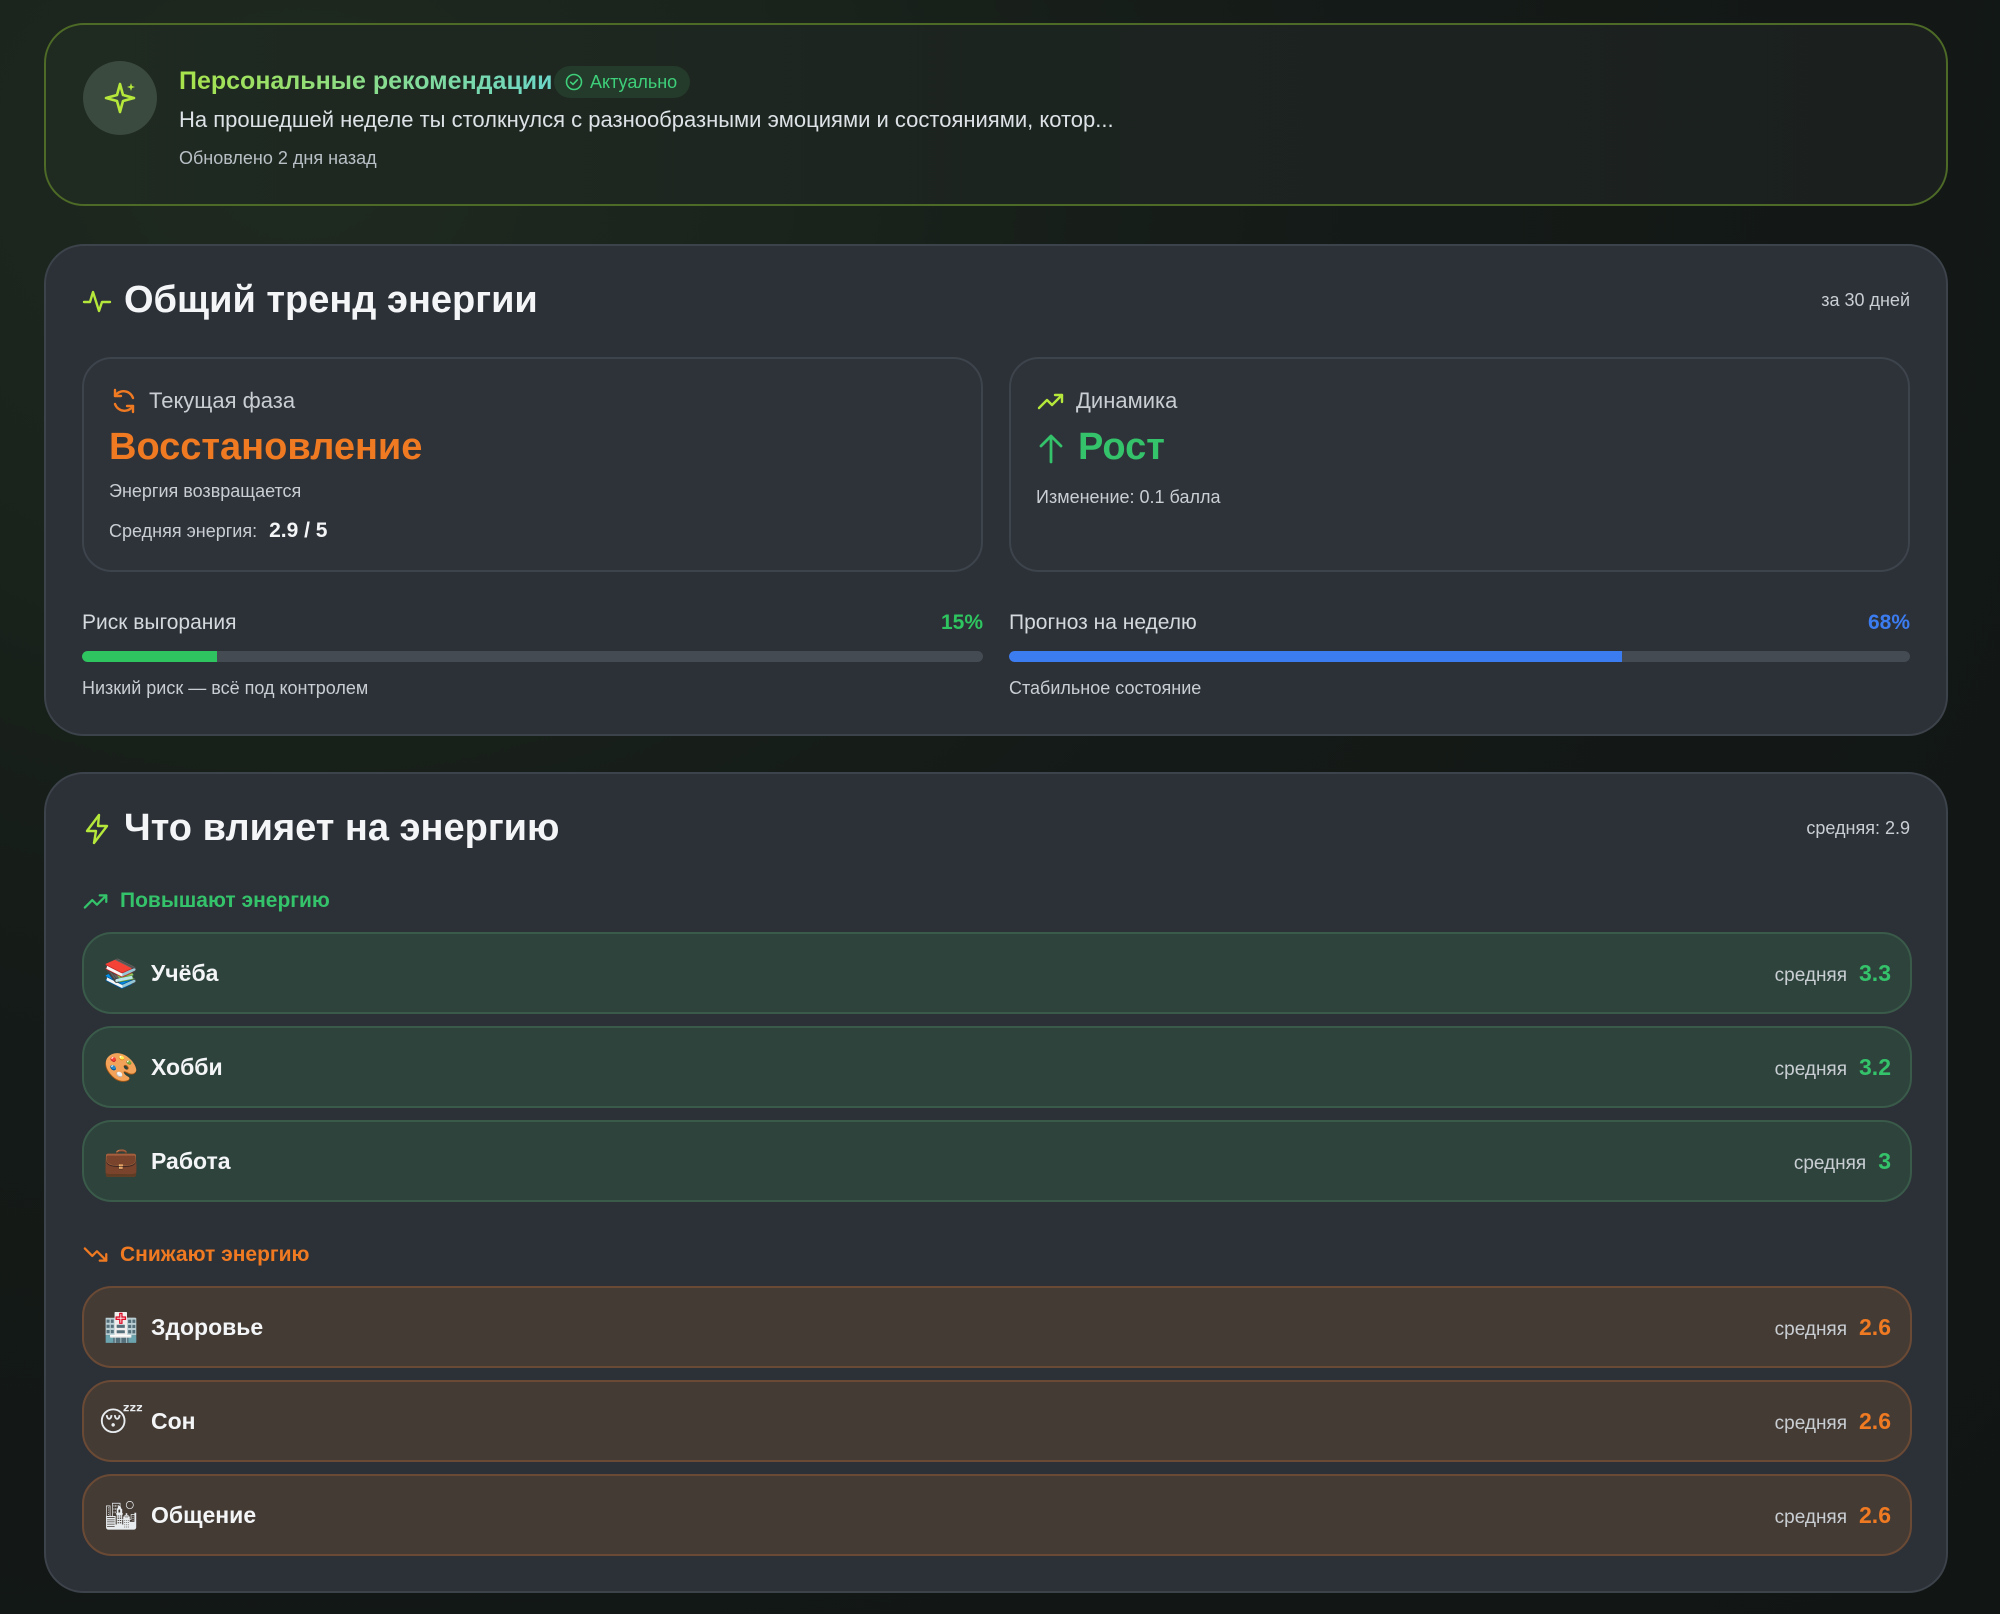 Image resolution: width=2000 pixels, height=1614 pixels. Describe the element at coordinates (1875, 1066) in the screenshot. I see `factor-average-value: 3.2` at that location.